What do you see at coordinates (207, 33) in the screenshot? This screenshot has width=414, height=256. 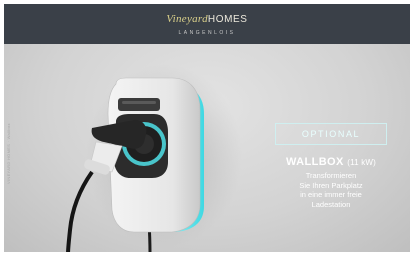 I see `brand-location: LANGENLOIS` at bounding box center [207, 33].